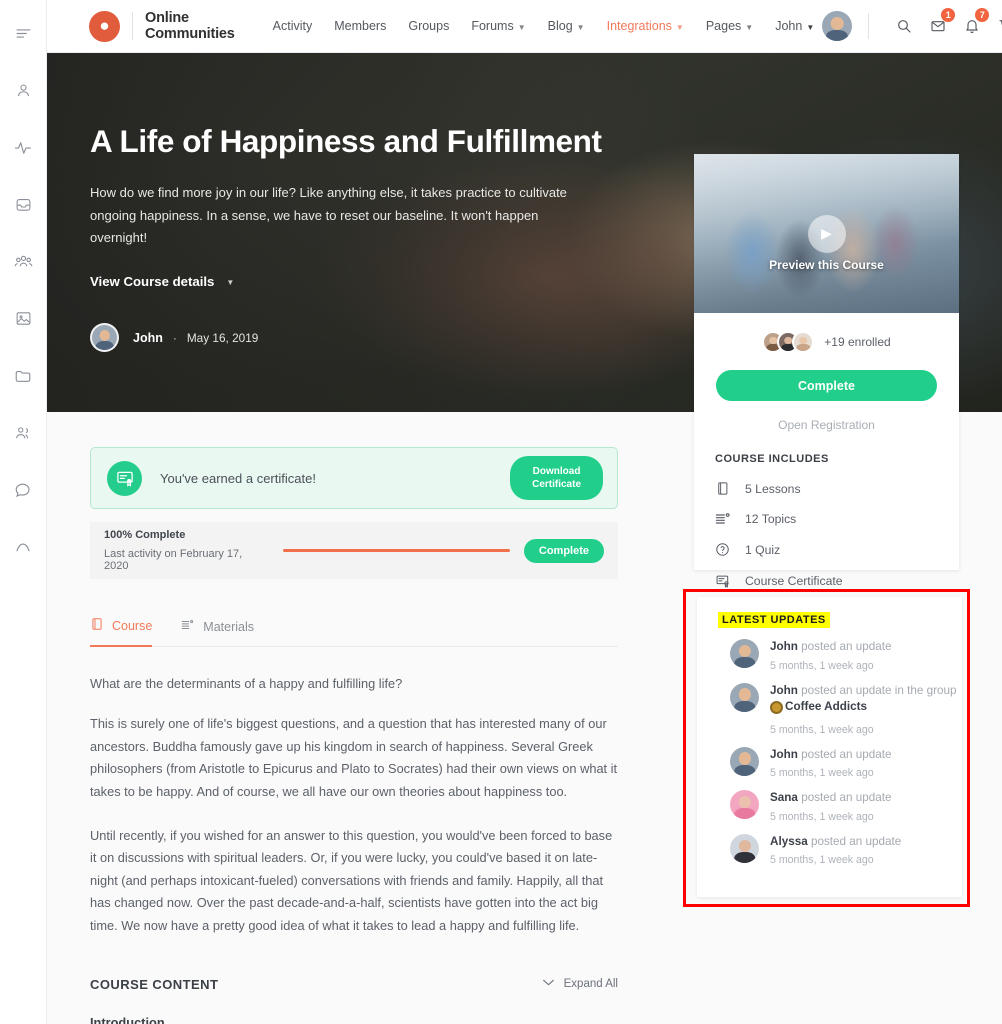  What do you see at coordinates (973, 24) in the screenshot?
I see `bell-icon: 7` at bounding box center [973, 24].